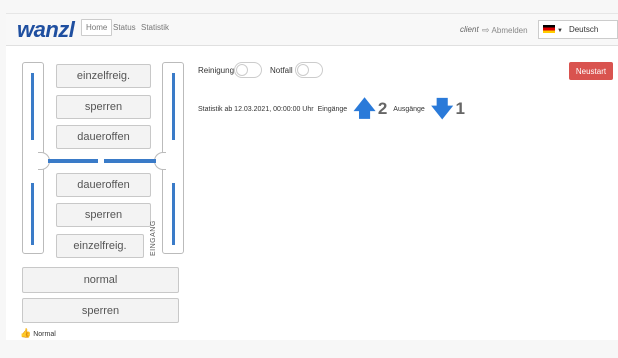 Image resolution: width=618 pixels, height=358 pixels. What do you see at coordinates (486, 30) in the screenshot?
I see `logout-icon: ⇨` at bounding box center [486, 30].